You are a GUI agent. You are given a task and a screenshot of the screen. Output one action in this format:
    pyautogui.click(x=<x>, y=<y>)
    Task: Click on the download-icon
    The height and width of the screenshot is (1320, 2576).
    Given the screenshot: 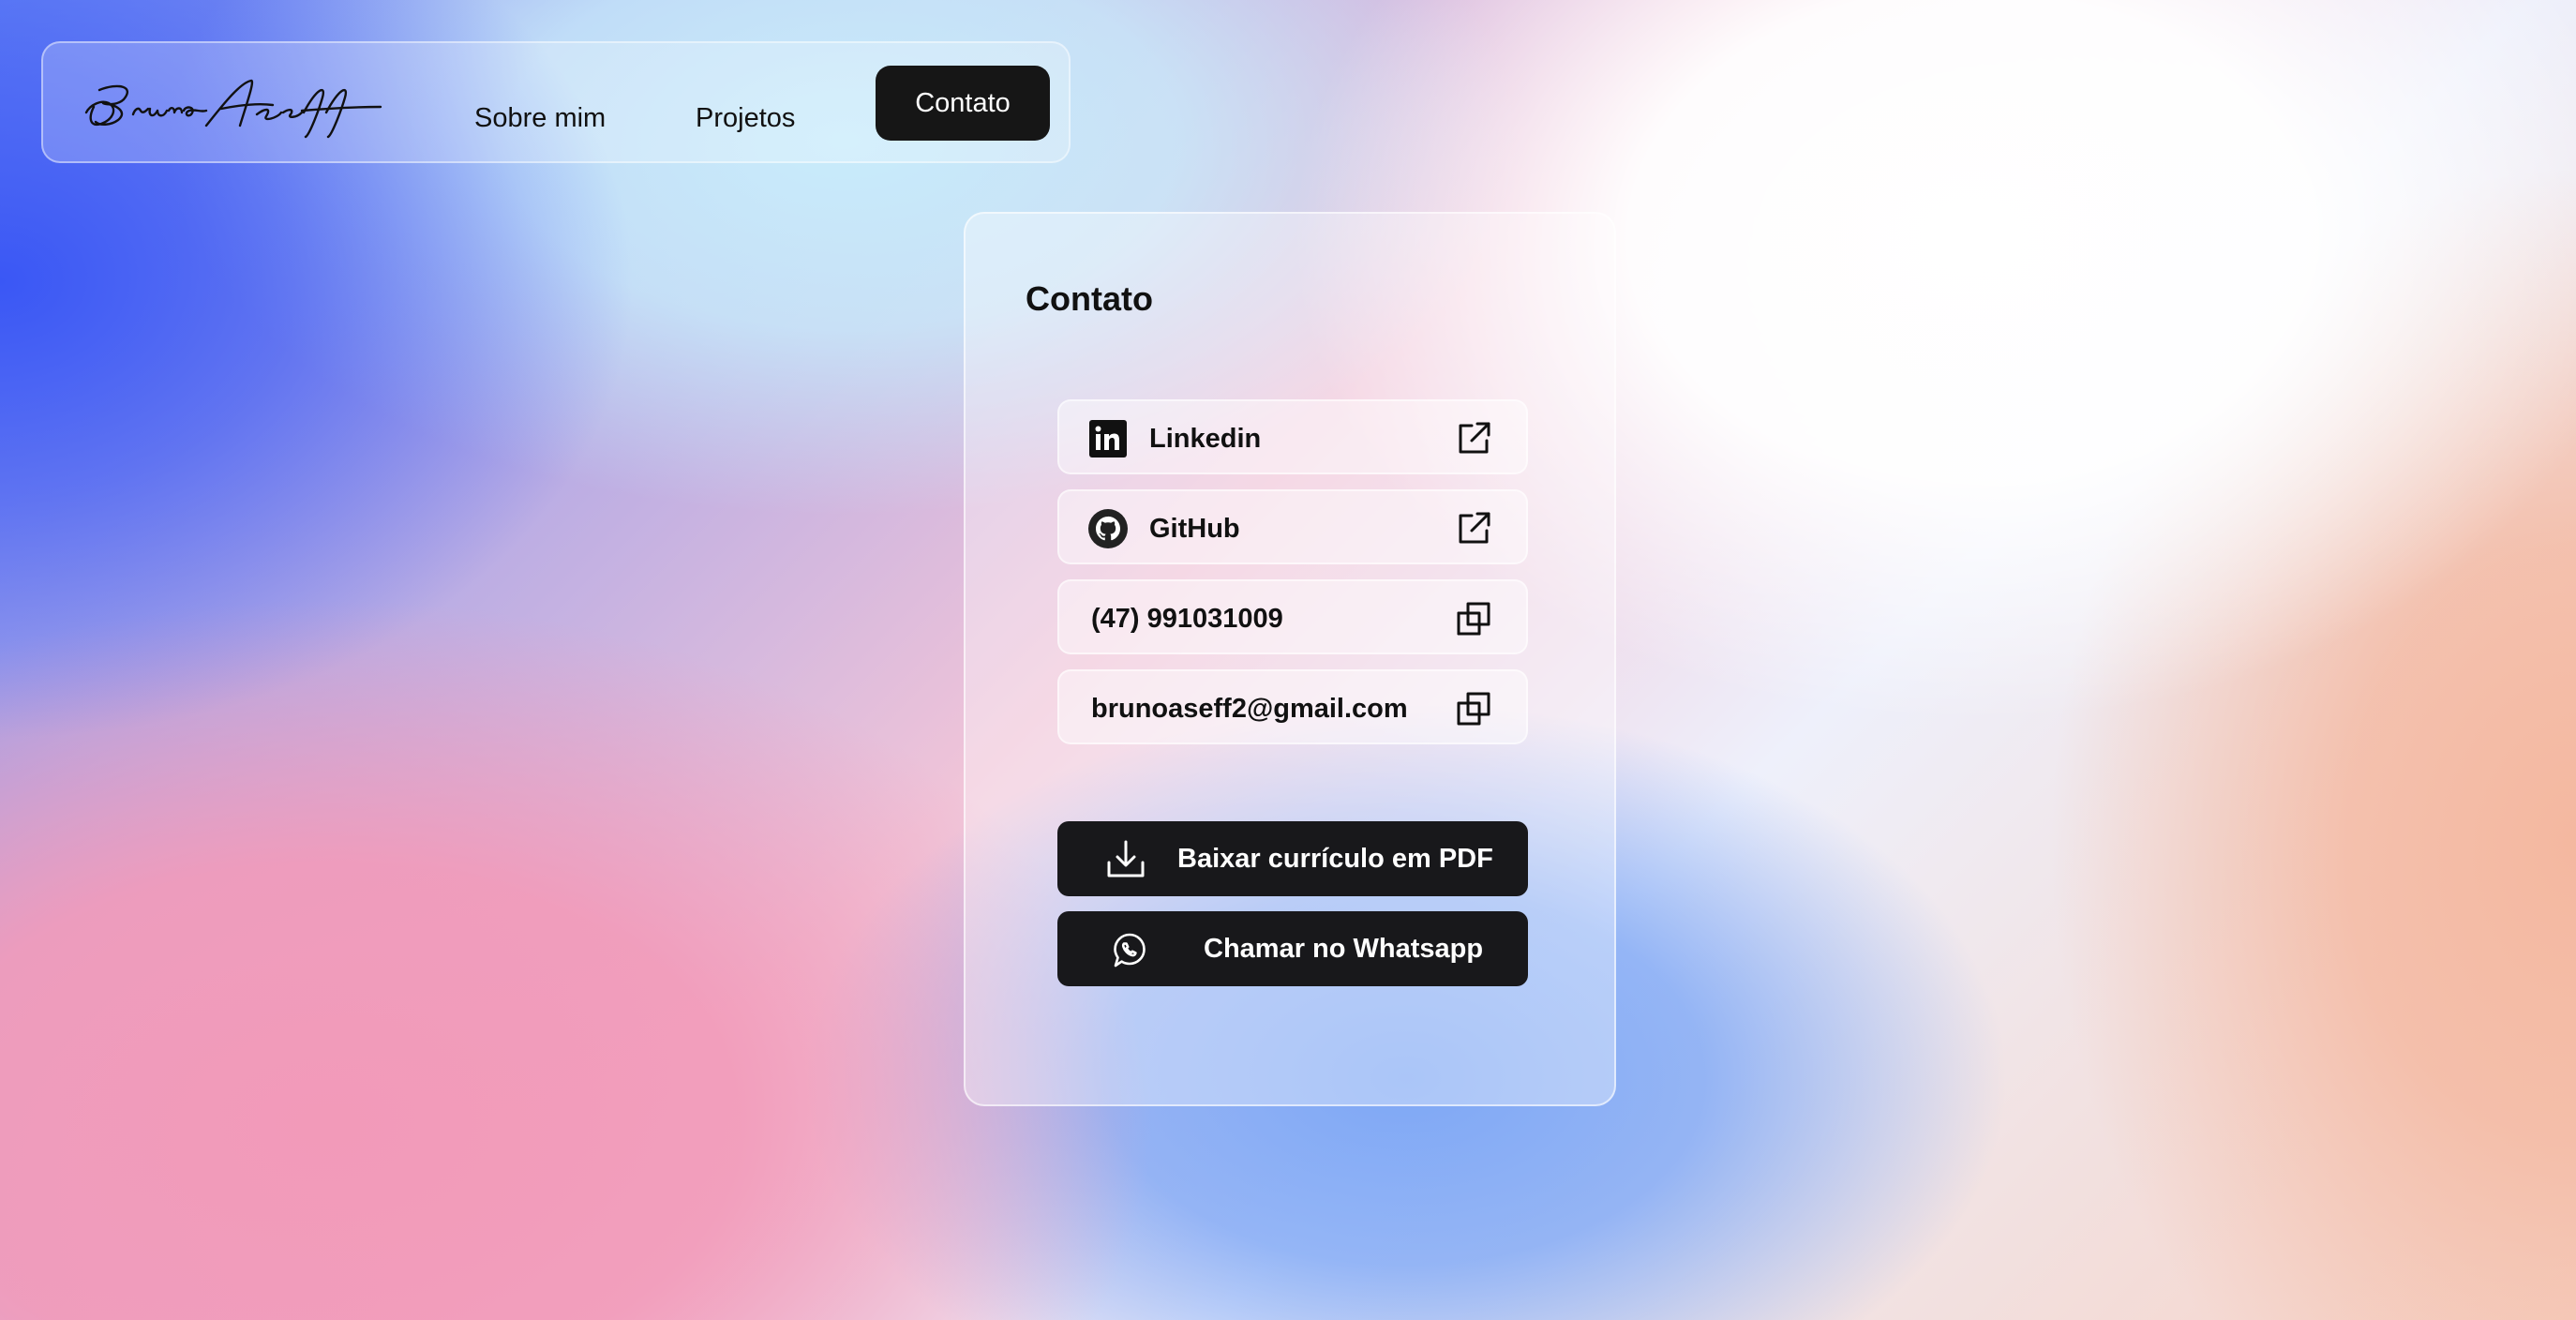 What is the action you would take?
    pyautogui.click(x=1126, y=859)
    